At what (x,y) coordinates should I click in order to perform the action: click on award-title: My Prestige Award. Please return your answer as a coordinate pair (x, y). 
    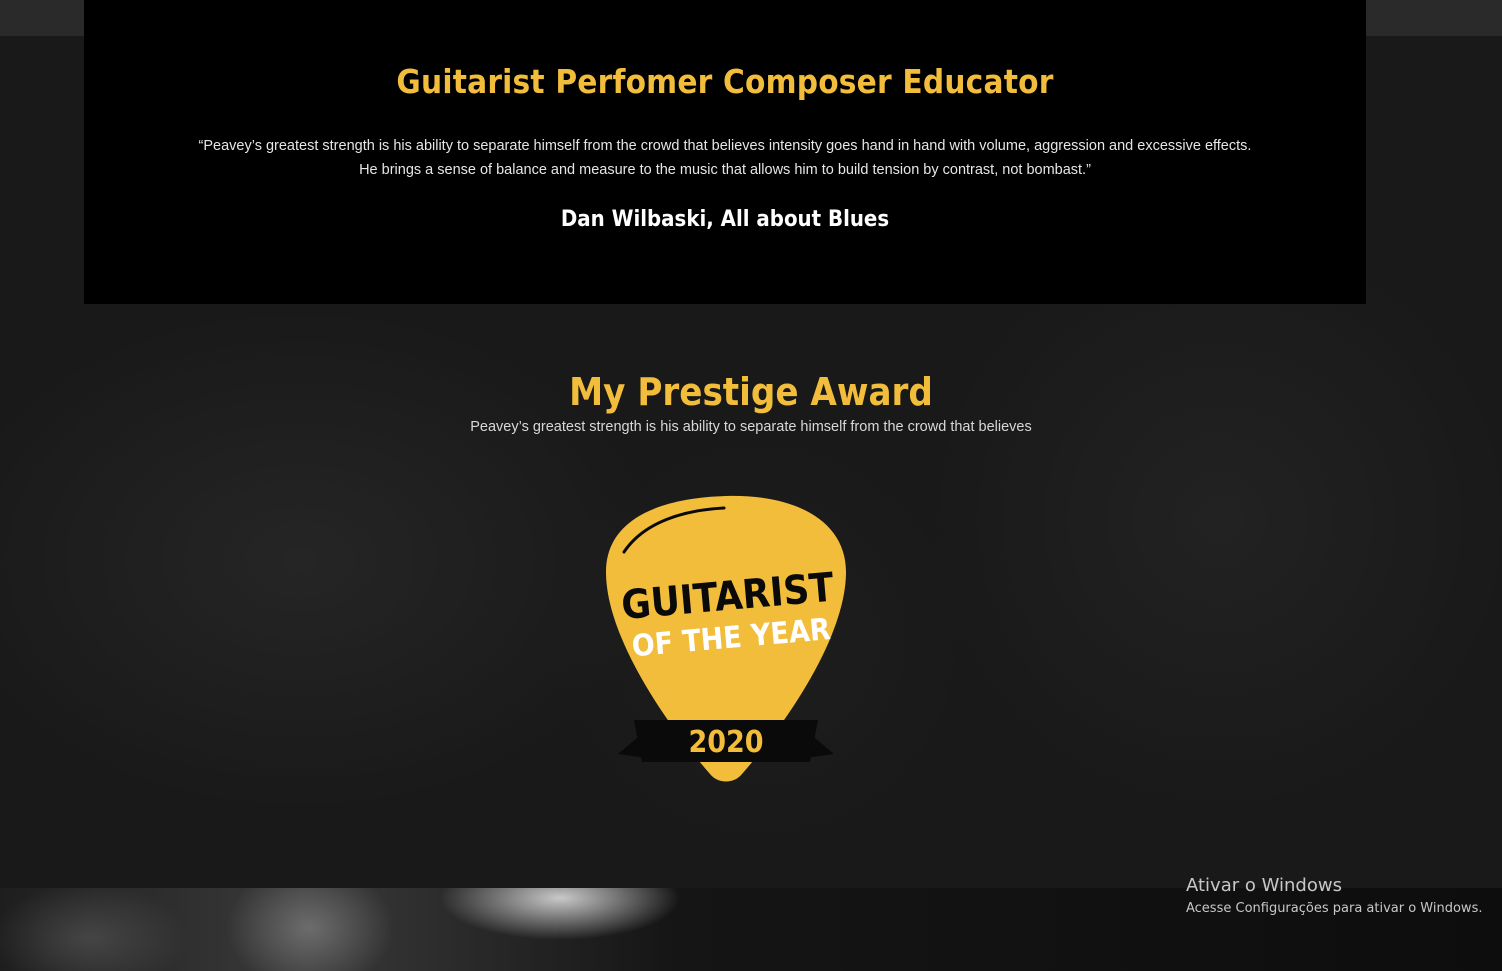
    Looking at the image, I should click on (751, 392).